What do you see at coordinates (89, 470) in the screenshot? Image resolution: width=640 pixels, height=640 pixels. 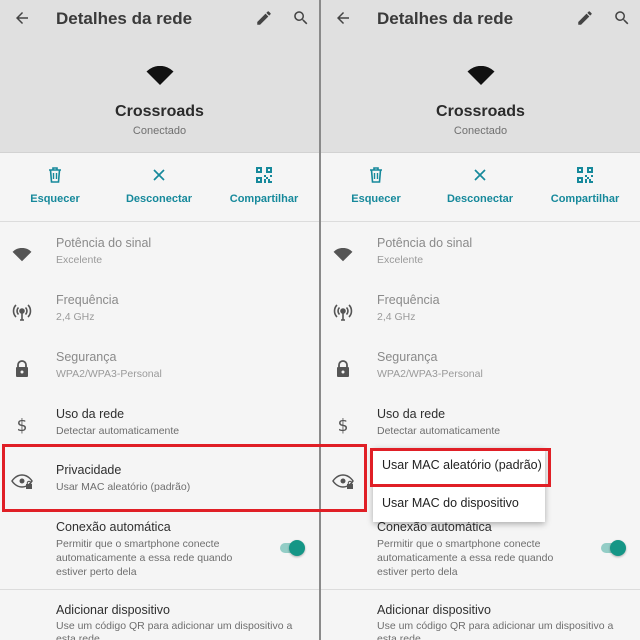 I see `privacy-title: Privacidade` at bounding box center [89, 470].